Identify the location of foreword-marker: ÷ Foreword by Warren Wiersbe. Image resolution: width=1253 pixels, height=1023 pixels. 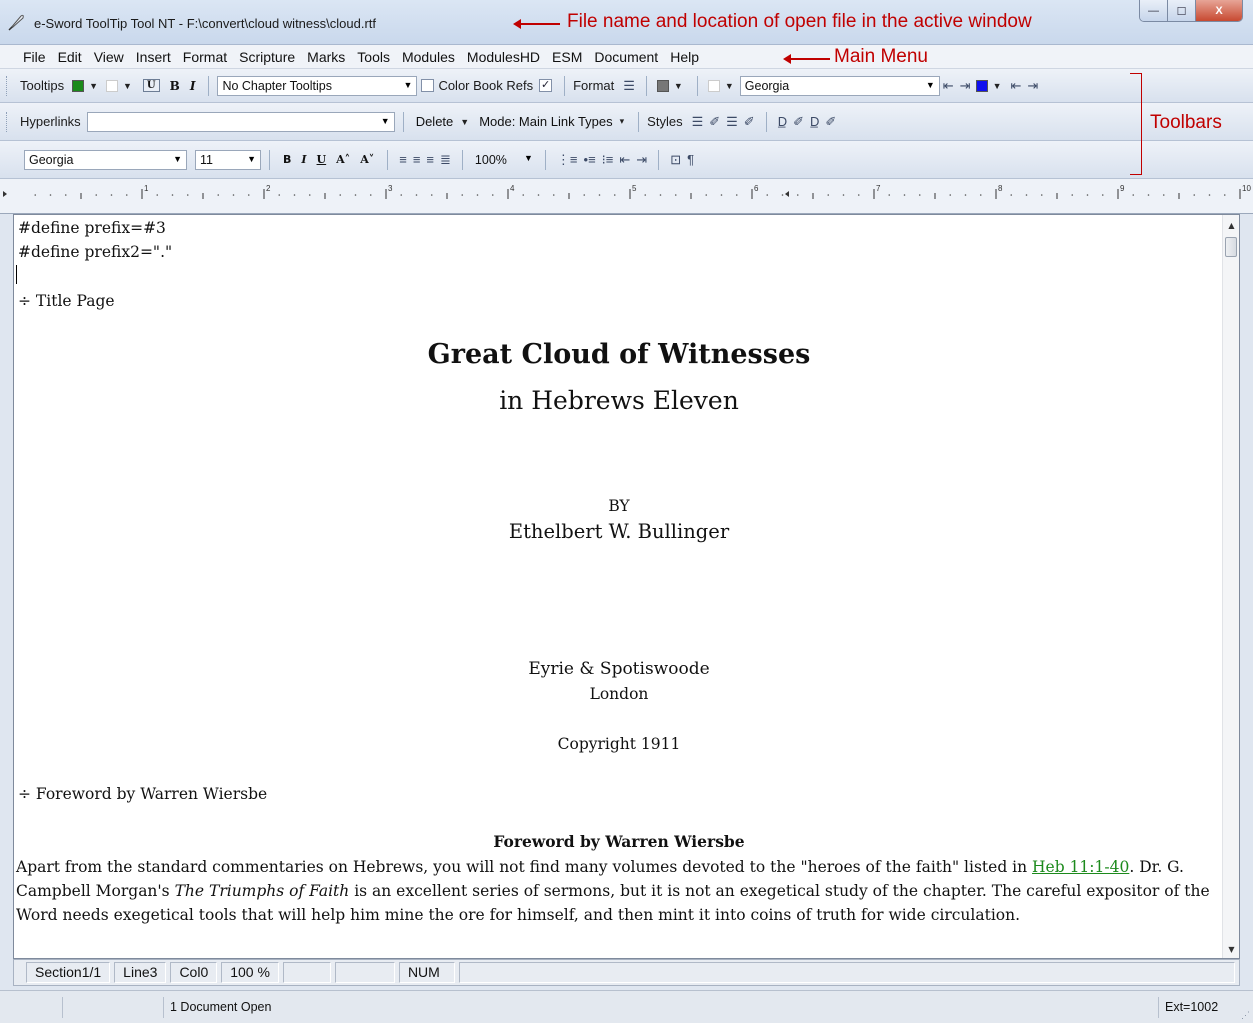
(143, 794).